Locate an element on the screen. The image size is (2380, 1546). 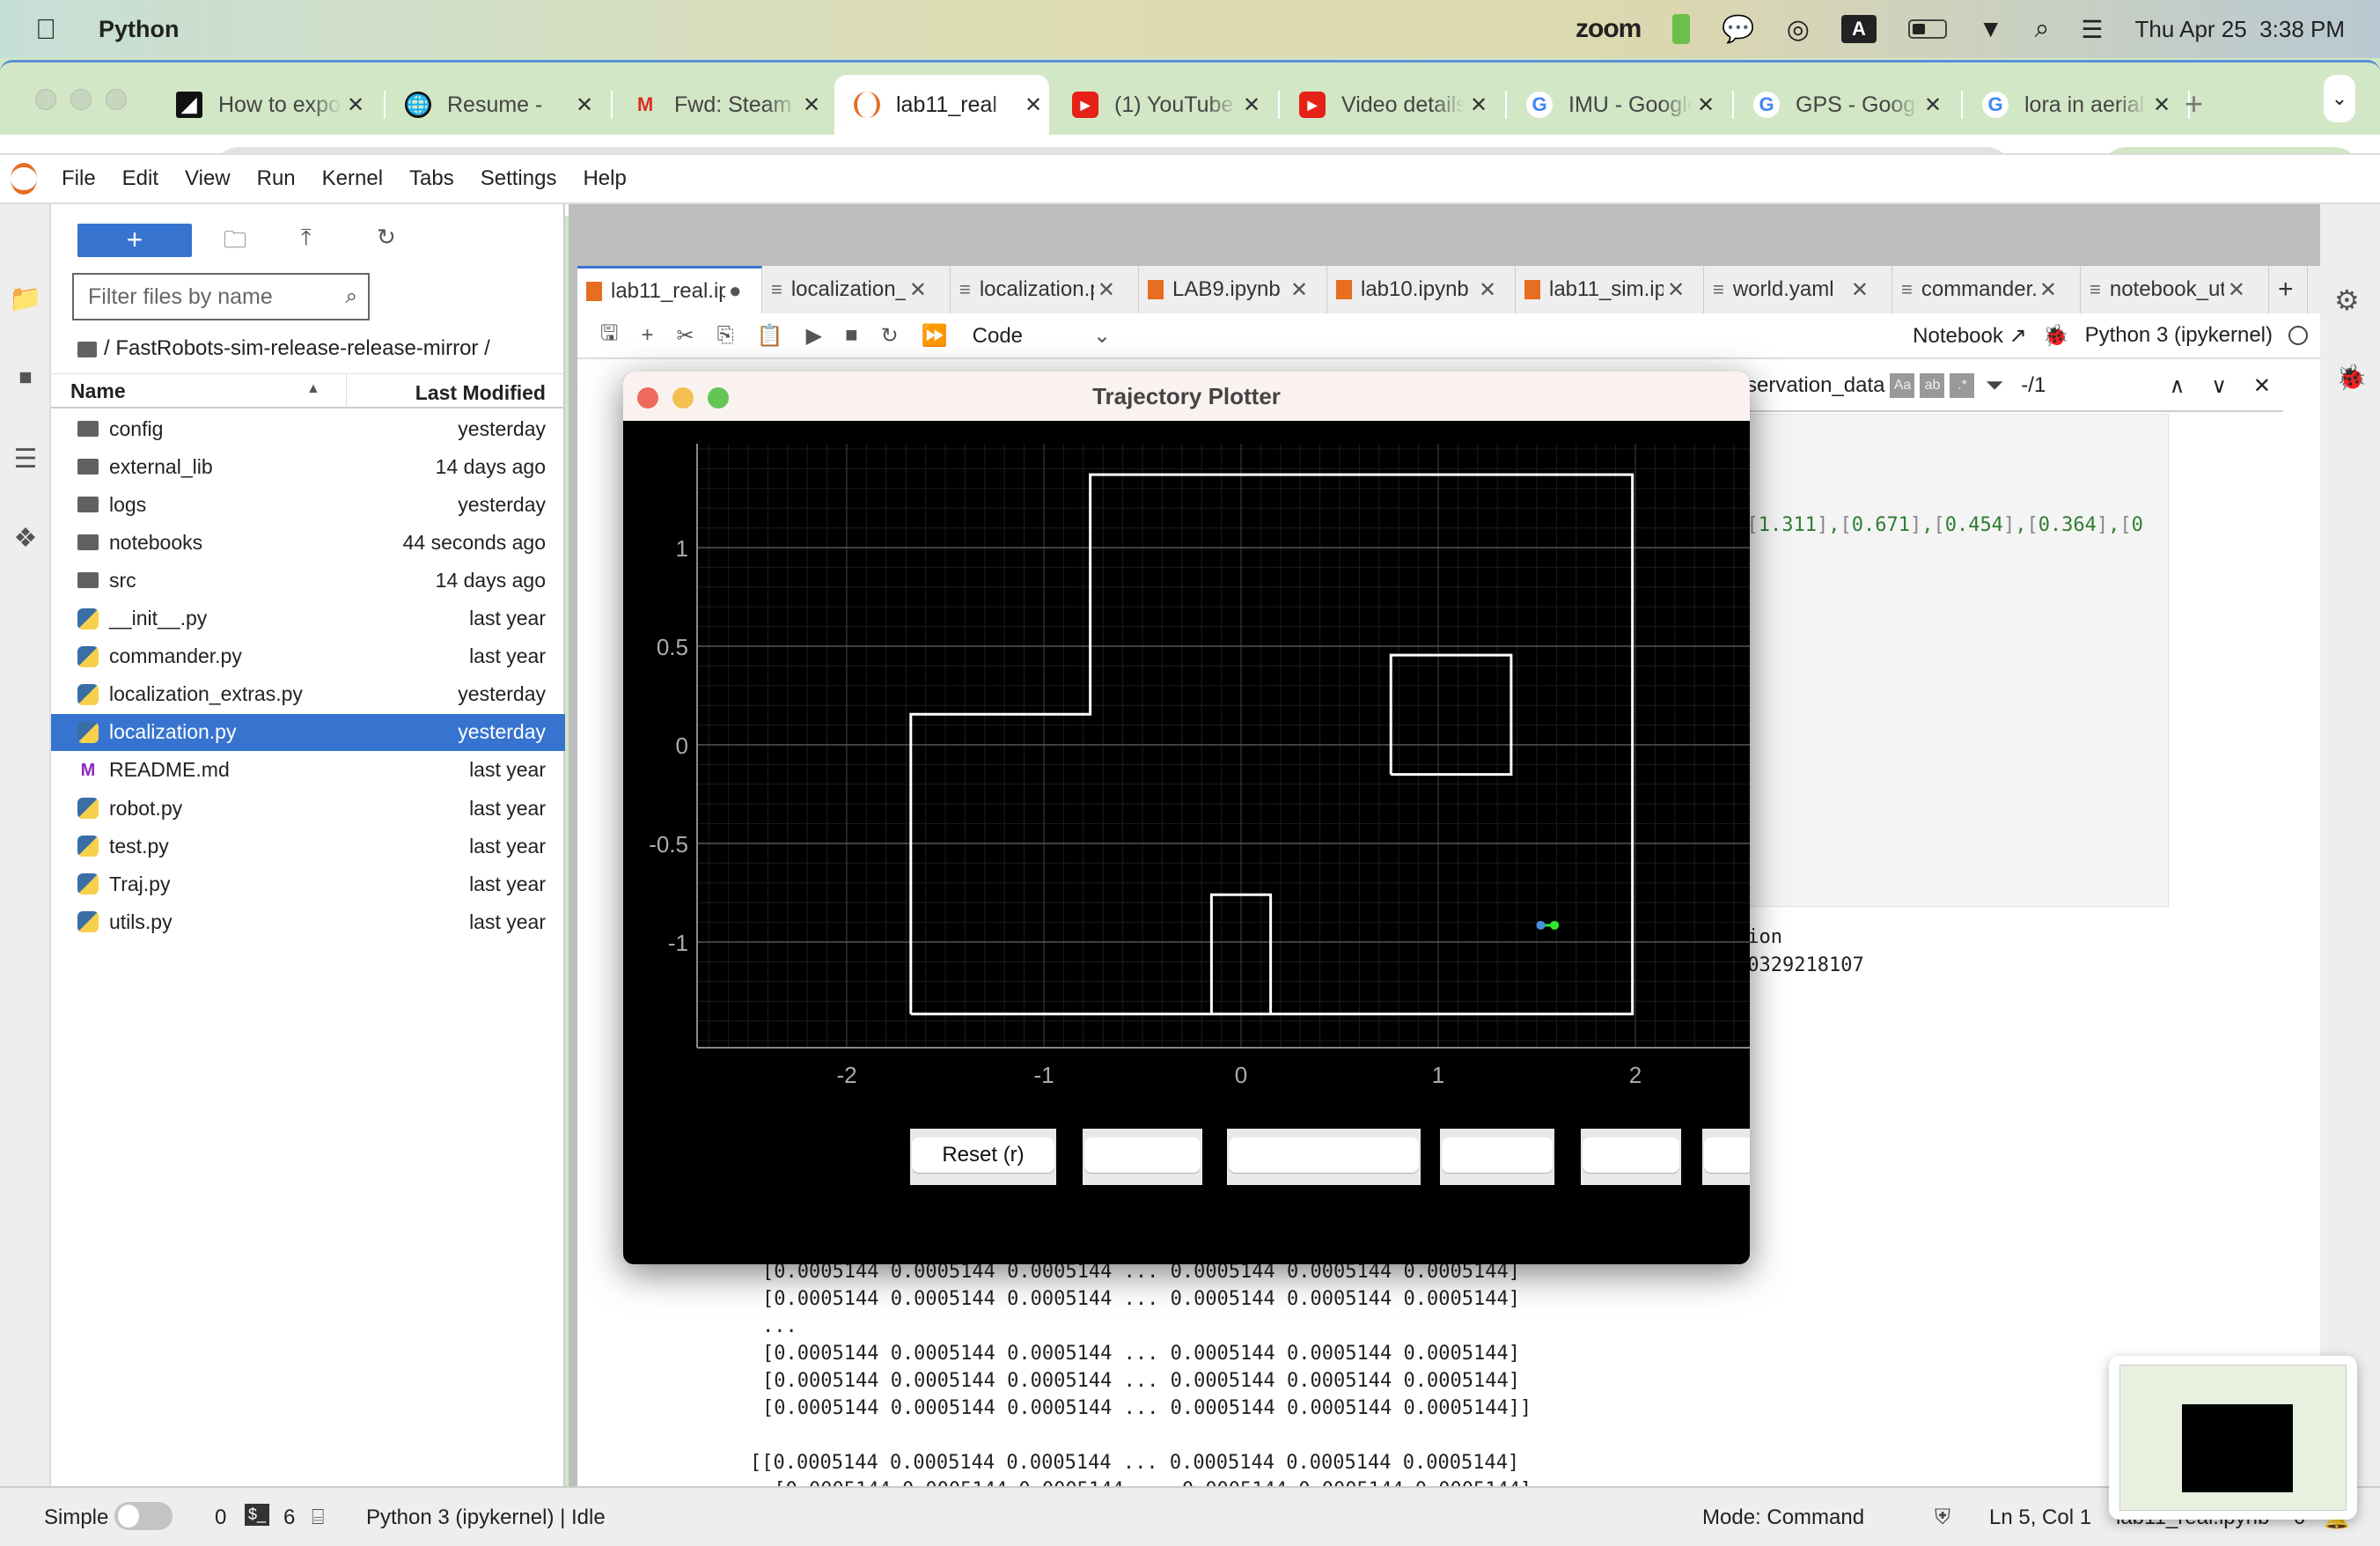
browser-tab: G IMU - Google ✕ is located at coordinates (1617, 105).